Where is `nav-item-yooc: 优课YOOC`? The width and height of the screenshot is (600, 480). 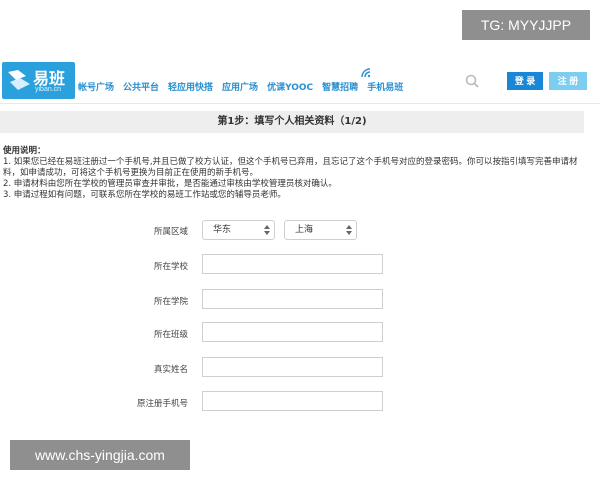 nav-item-yooc: 优课YOOC is located at coordinates (290, 86).